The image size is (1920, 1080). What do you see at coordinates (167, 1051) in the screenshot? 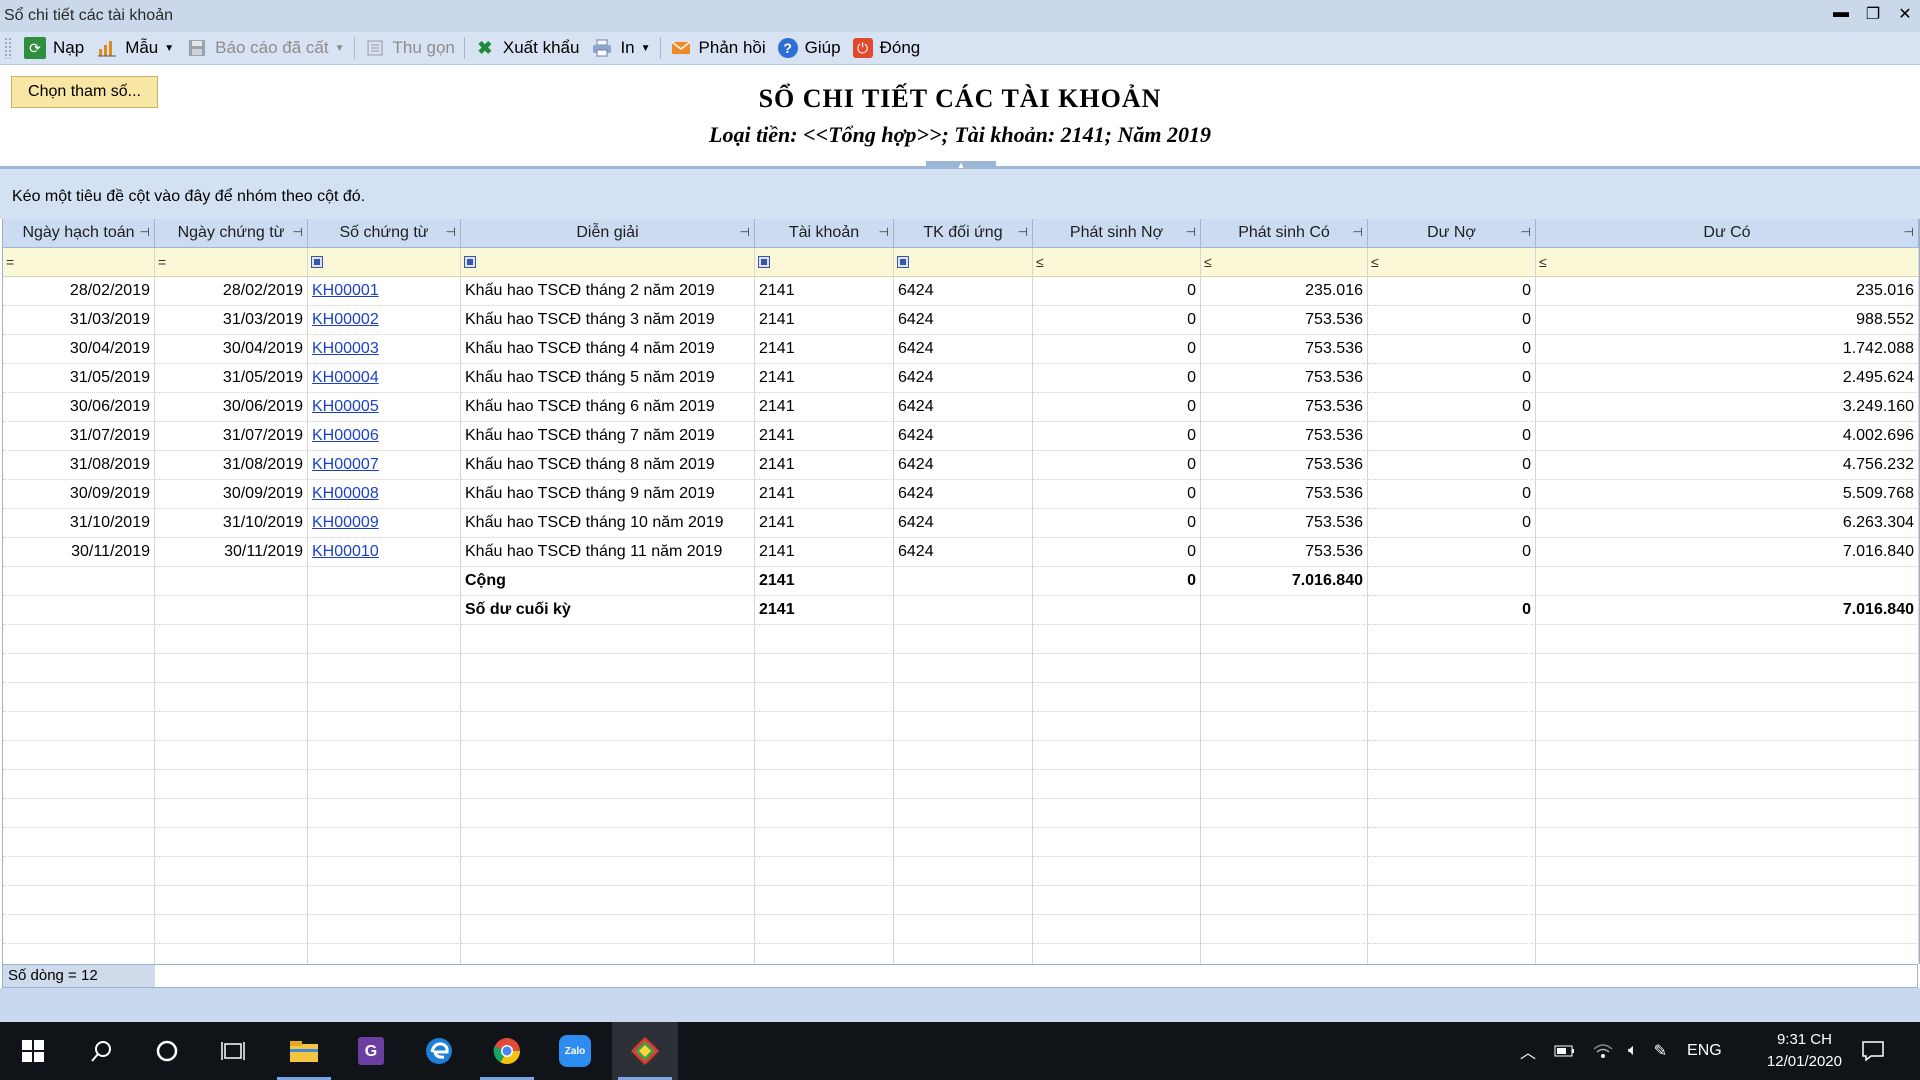
I see `cortana-button` at bounding box center [167, 1051].